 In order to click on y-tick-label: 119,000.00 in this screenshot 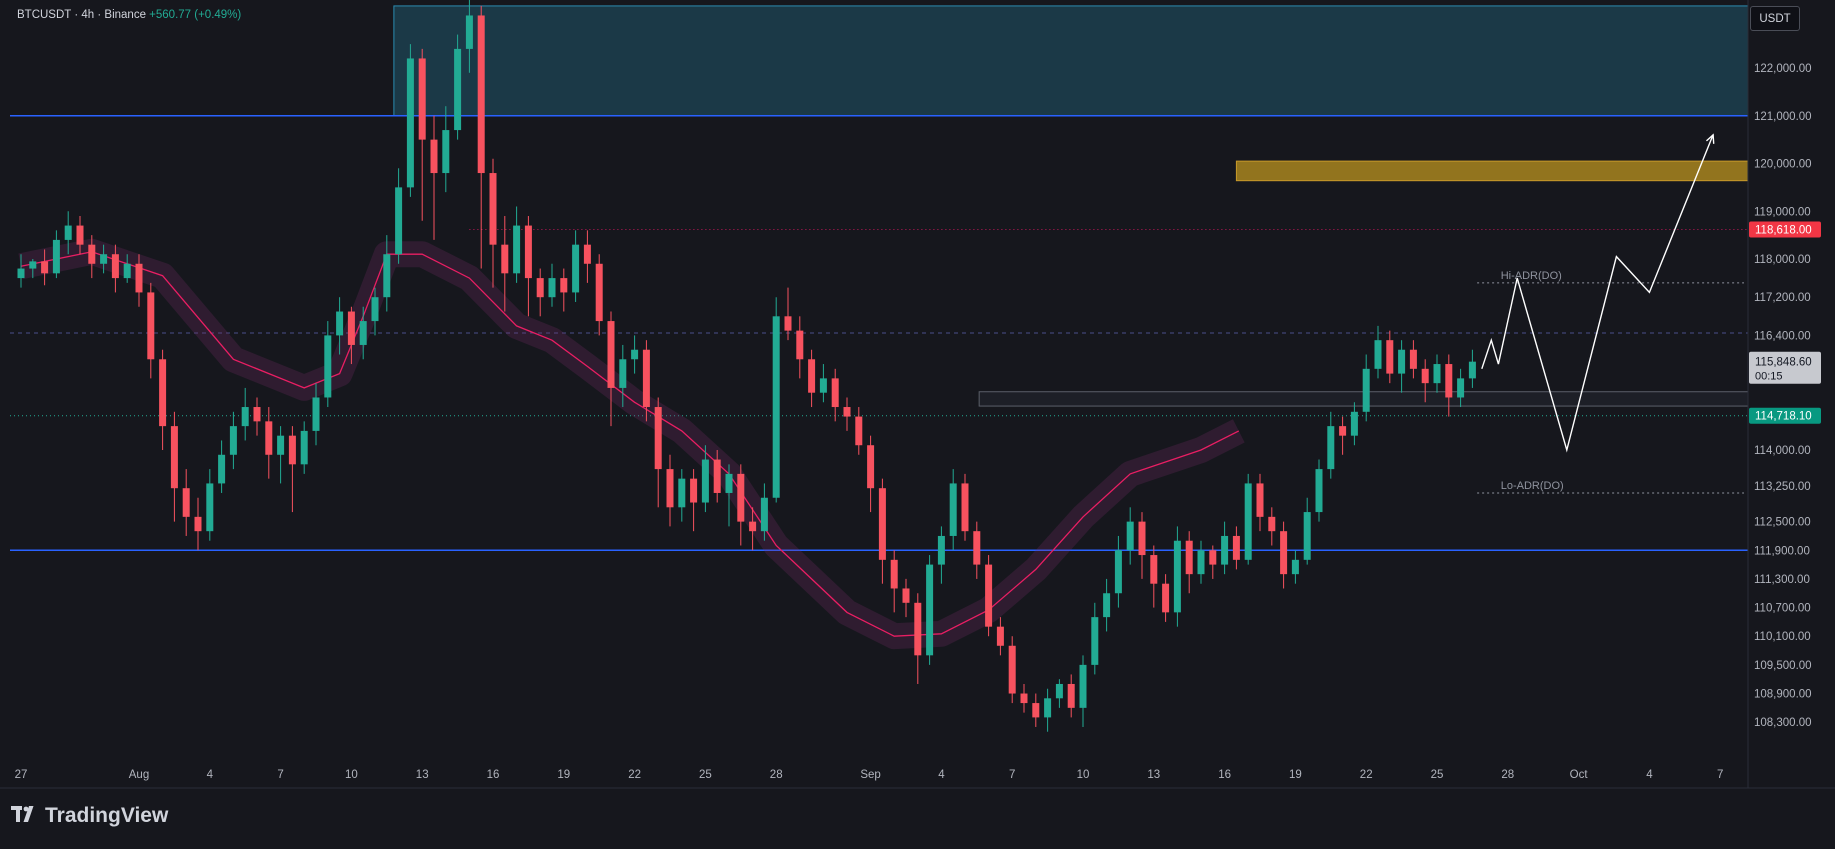, I will do `click(1782, 212)`.